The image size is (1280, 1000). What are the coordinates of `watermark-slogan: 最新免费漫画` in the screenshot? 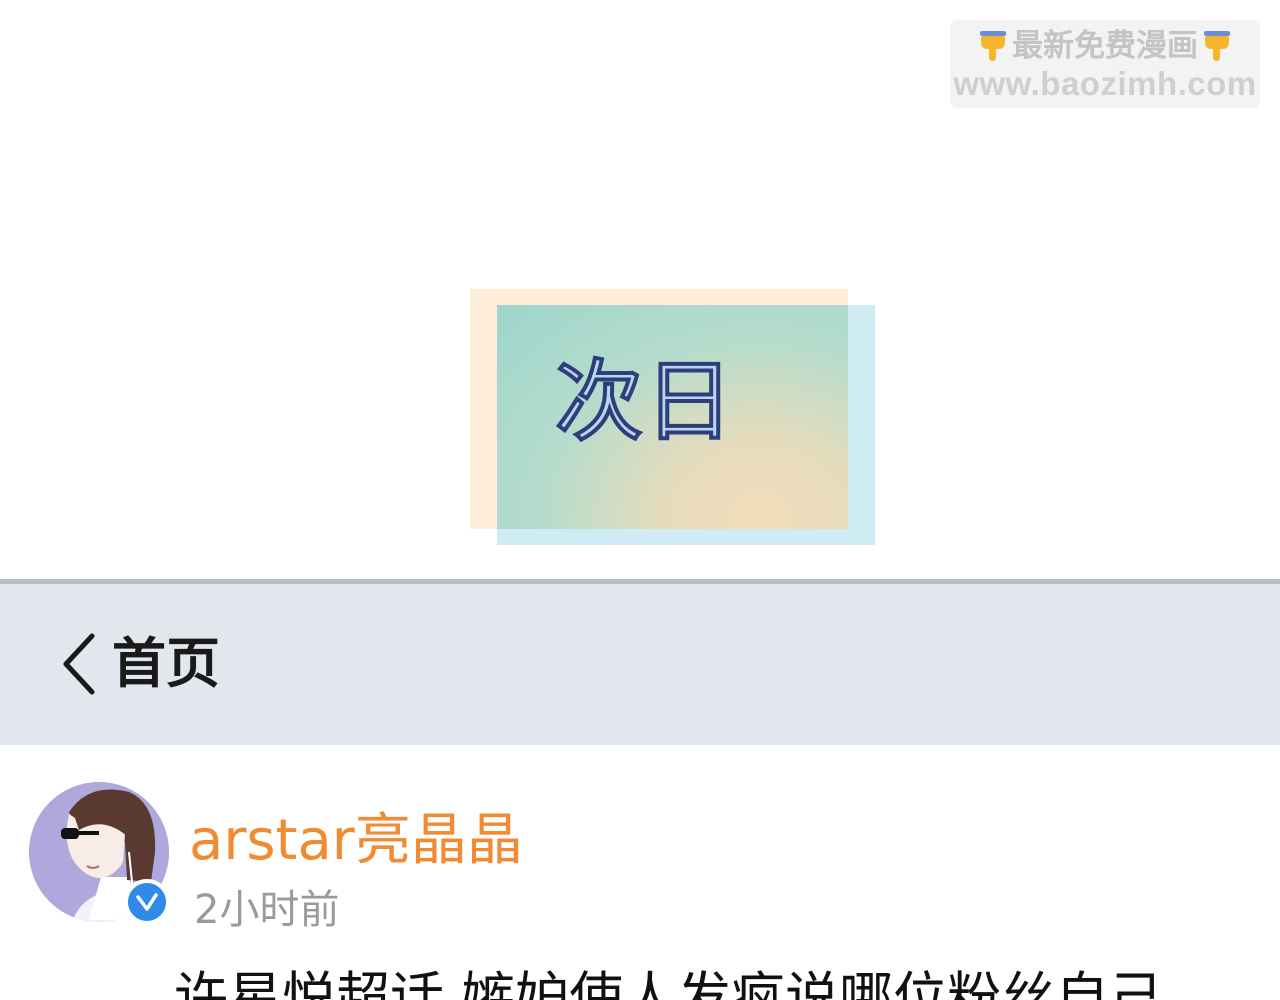 It's located at (1105, 46).